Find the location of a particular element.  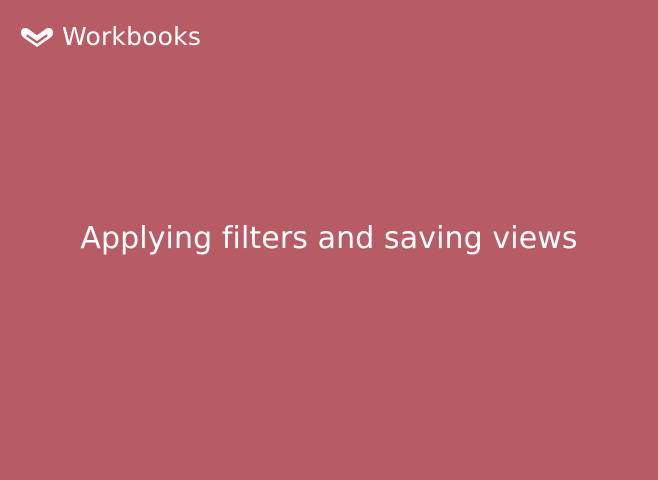

logo-mark-shape is located at coordinates (37, 37).